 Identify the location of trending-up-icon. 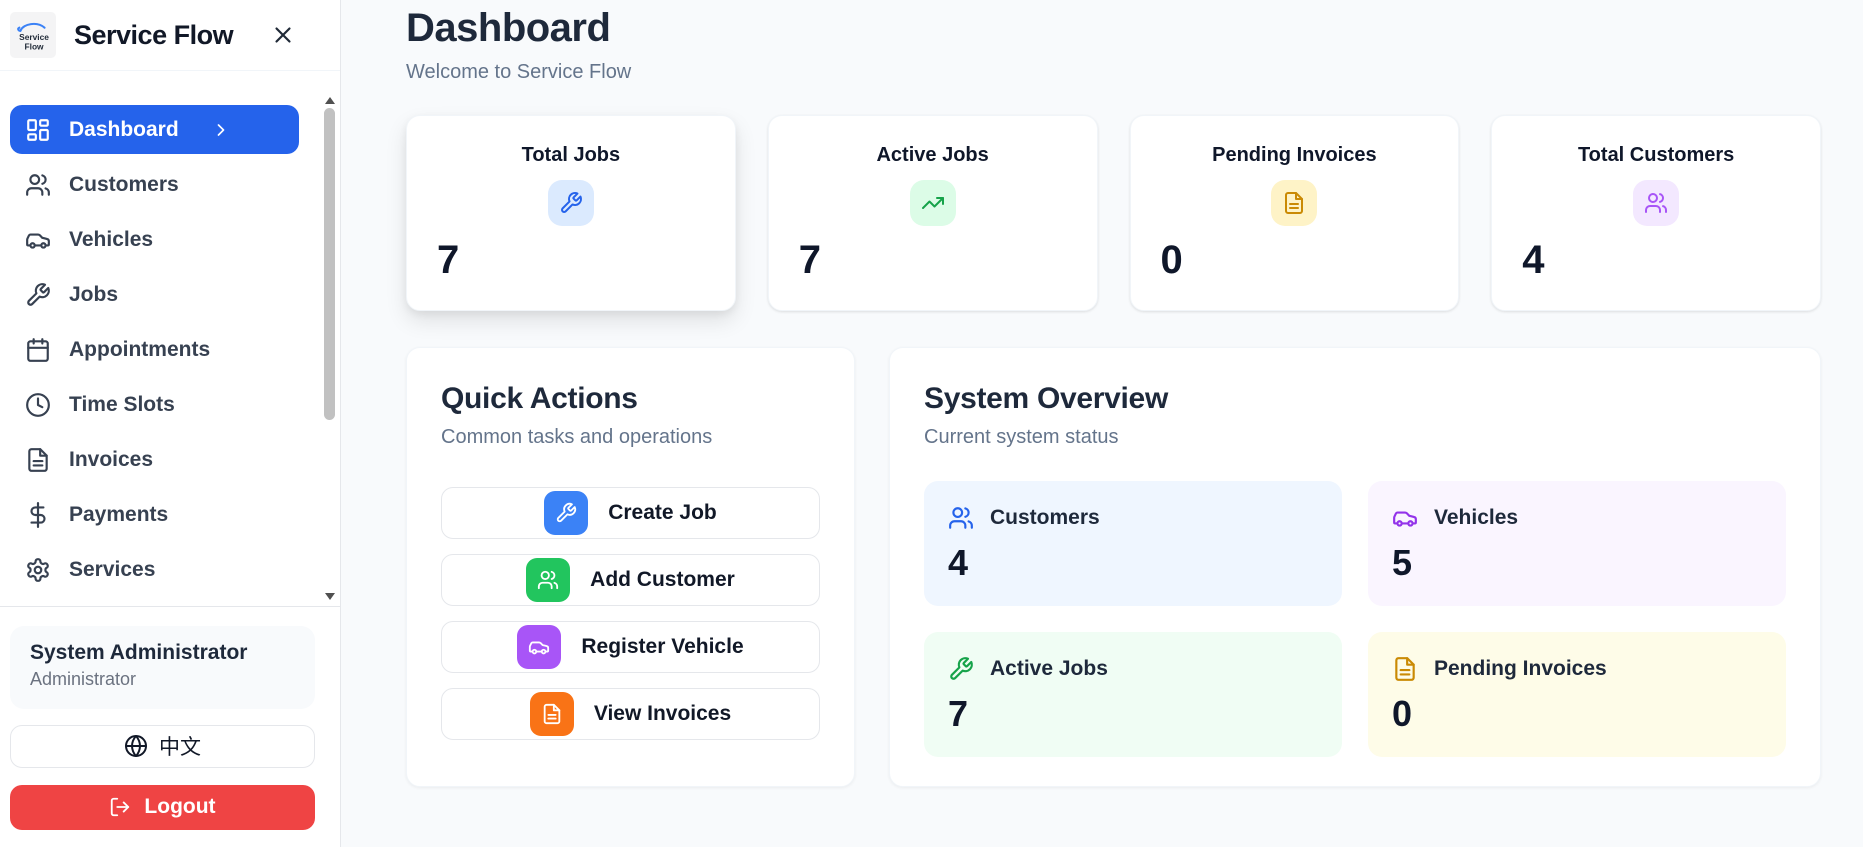
(932, 203).